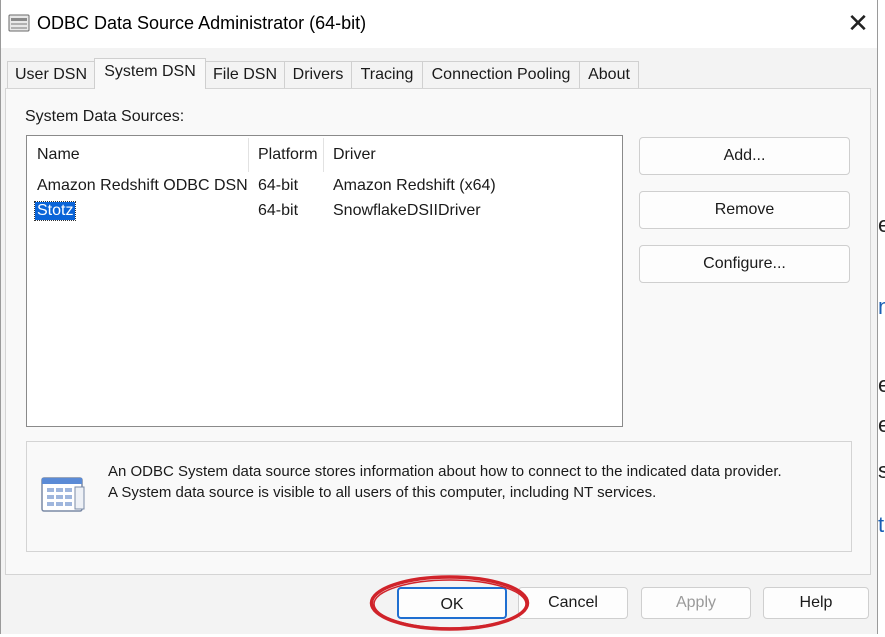 This screenshot has height=637, width=885. What do you see at coordinates (609, 74) in the screenshot?
I see `tab-about: About` at bounding box center [609, 74].